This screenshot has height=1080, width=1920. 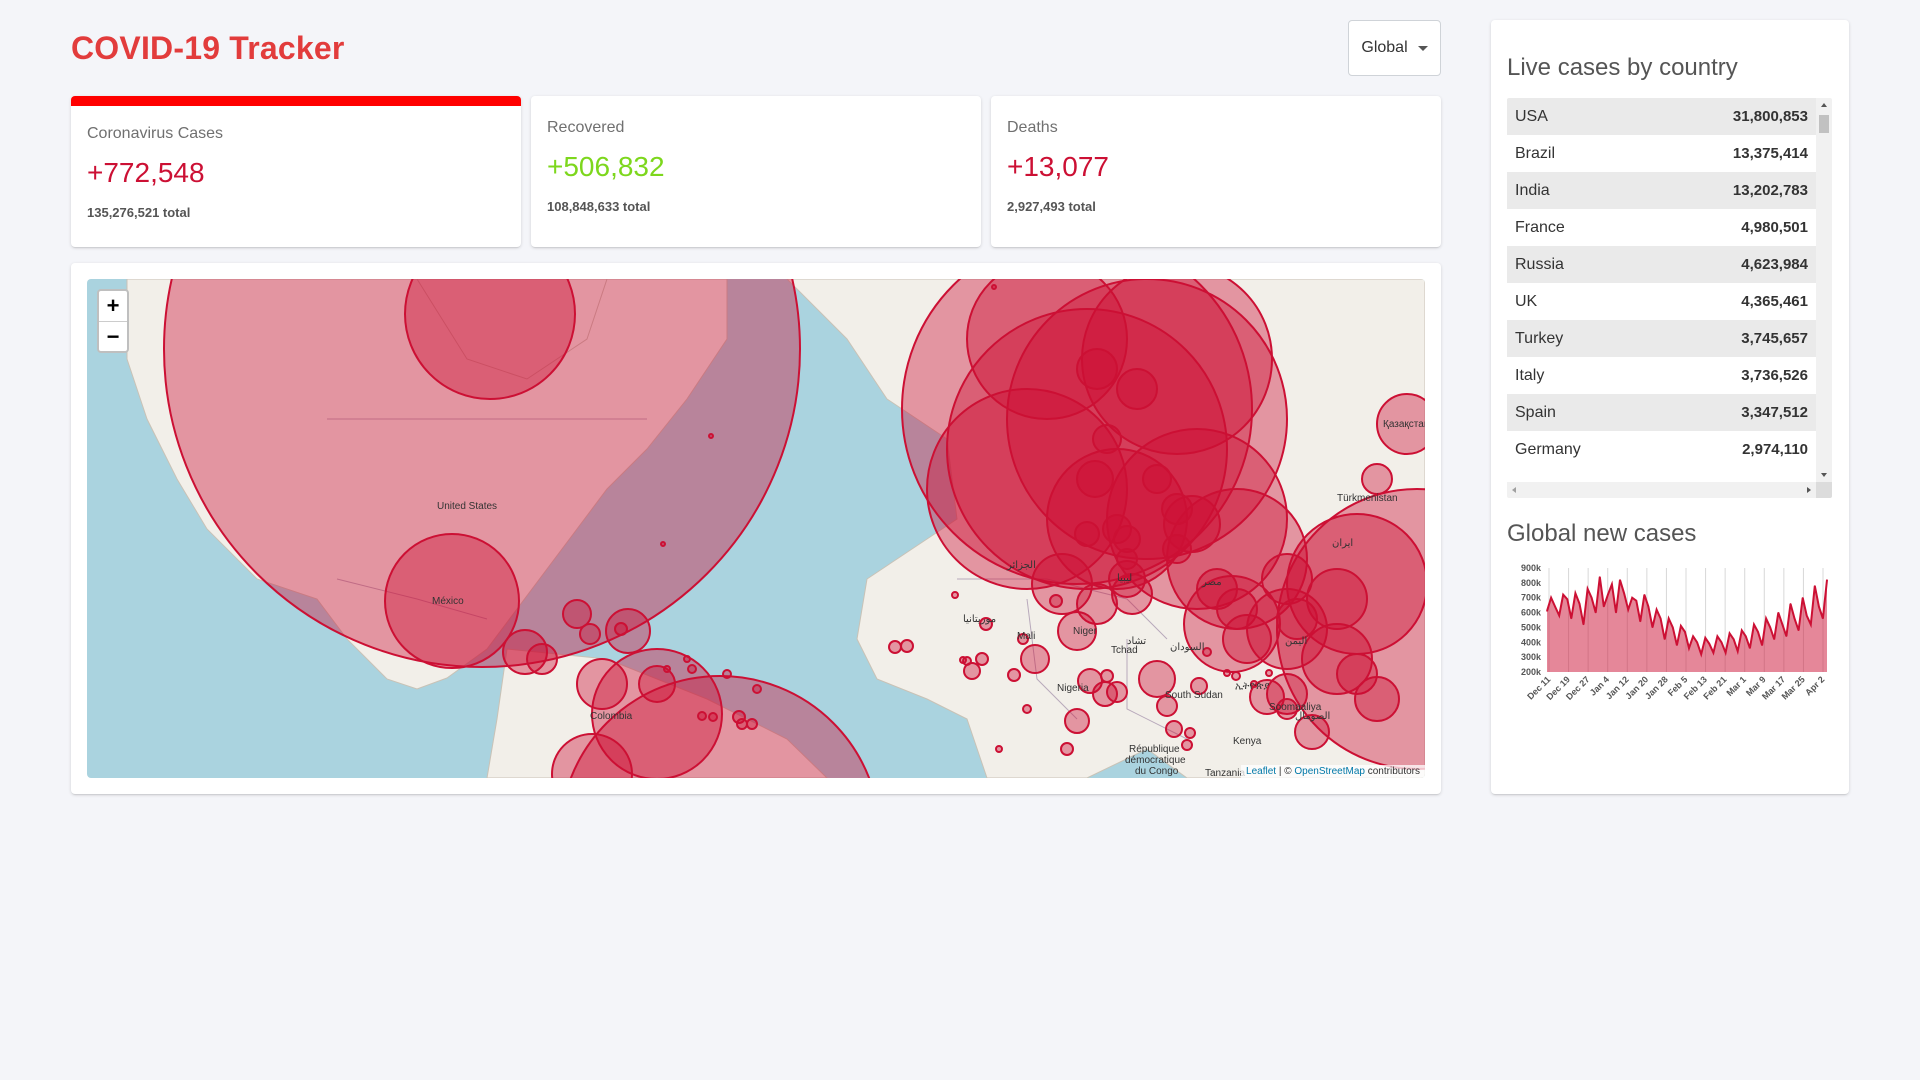 I want to click on country-name: Germany, so click(x=1548, y=449).